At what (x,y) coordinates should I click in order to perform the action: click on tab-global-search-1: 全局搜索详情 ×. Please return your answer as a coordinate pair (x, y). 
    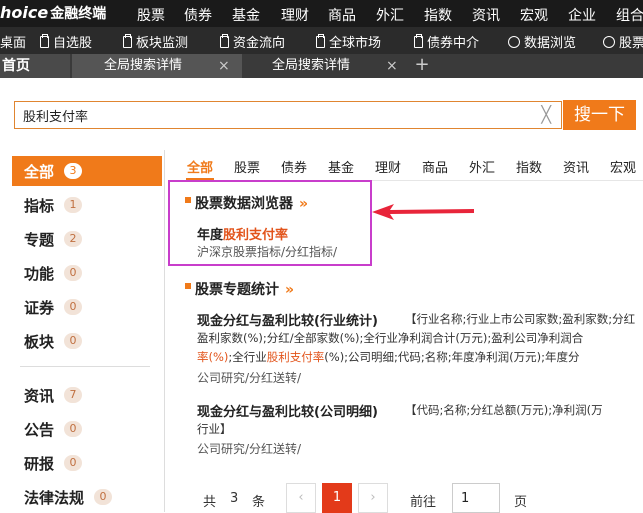
    Looking at the image, I should click on (157, 66).